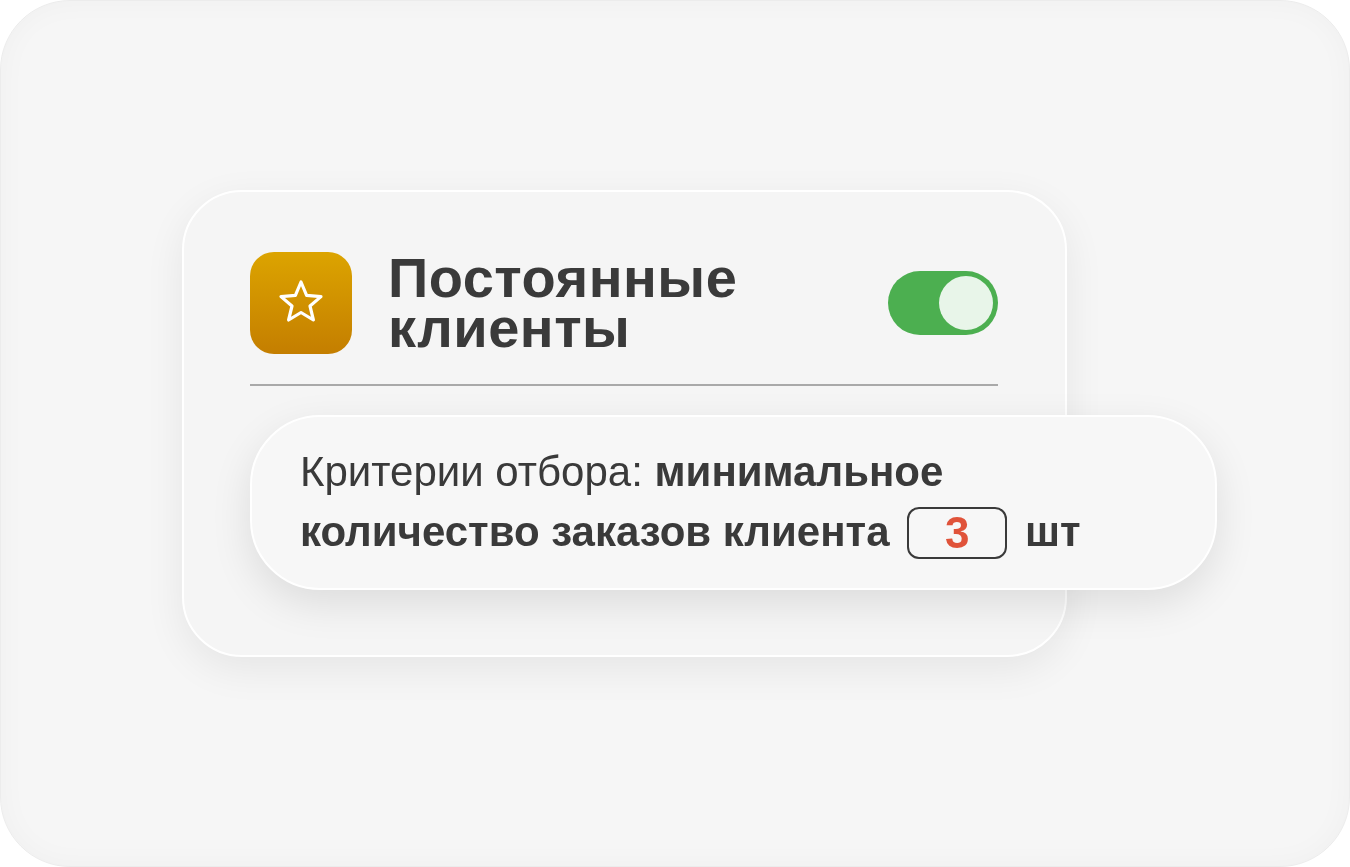  Describe the element at coordinates (1052, 531) in the screenshot. I see `unit-label: шт` at that location.